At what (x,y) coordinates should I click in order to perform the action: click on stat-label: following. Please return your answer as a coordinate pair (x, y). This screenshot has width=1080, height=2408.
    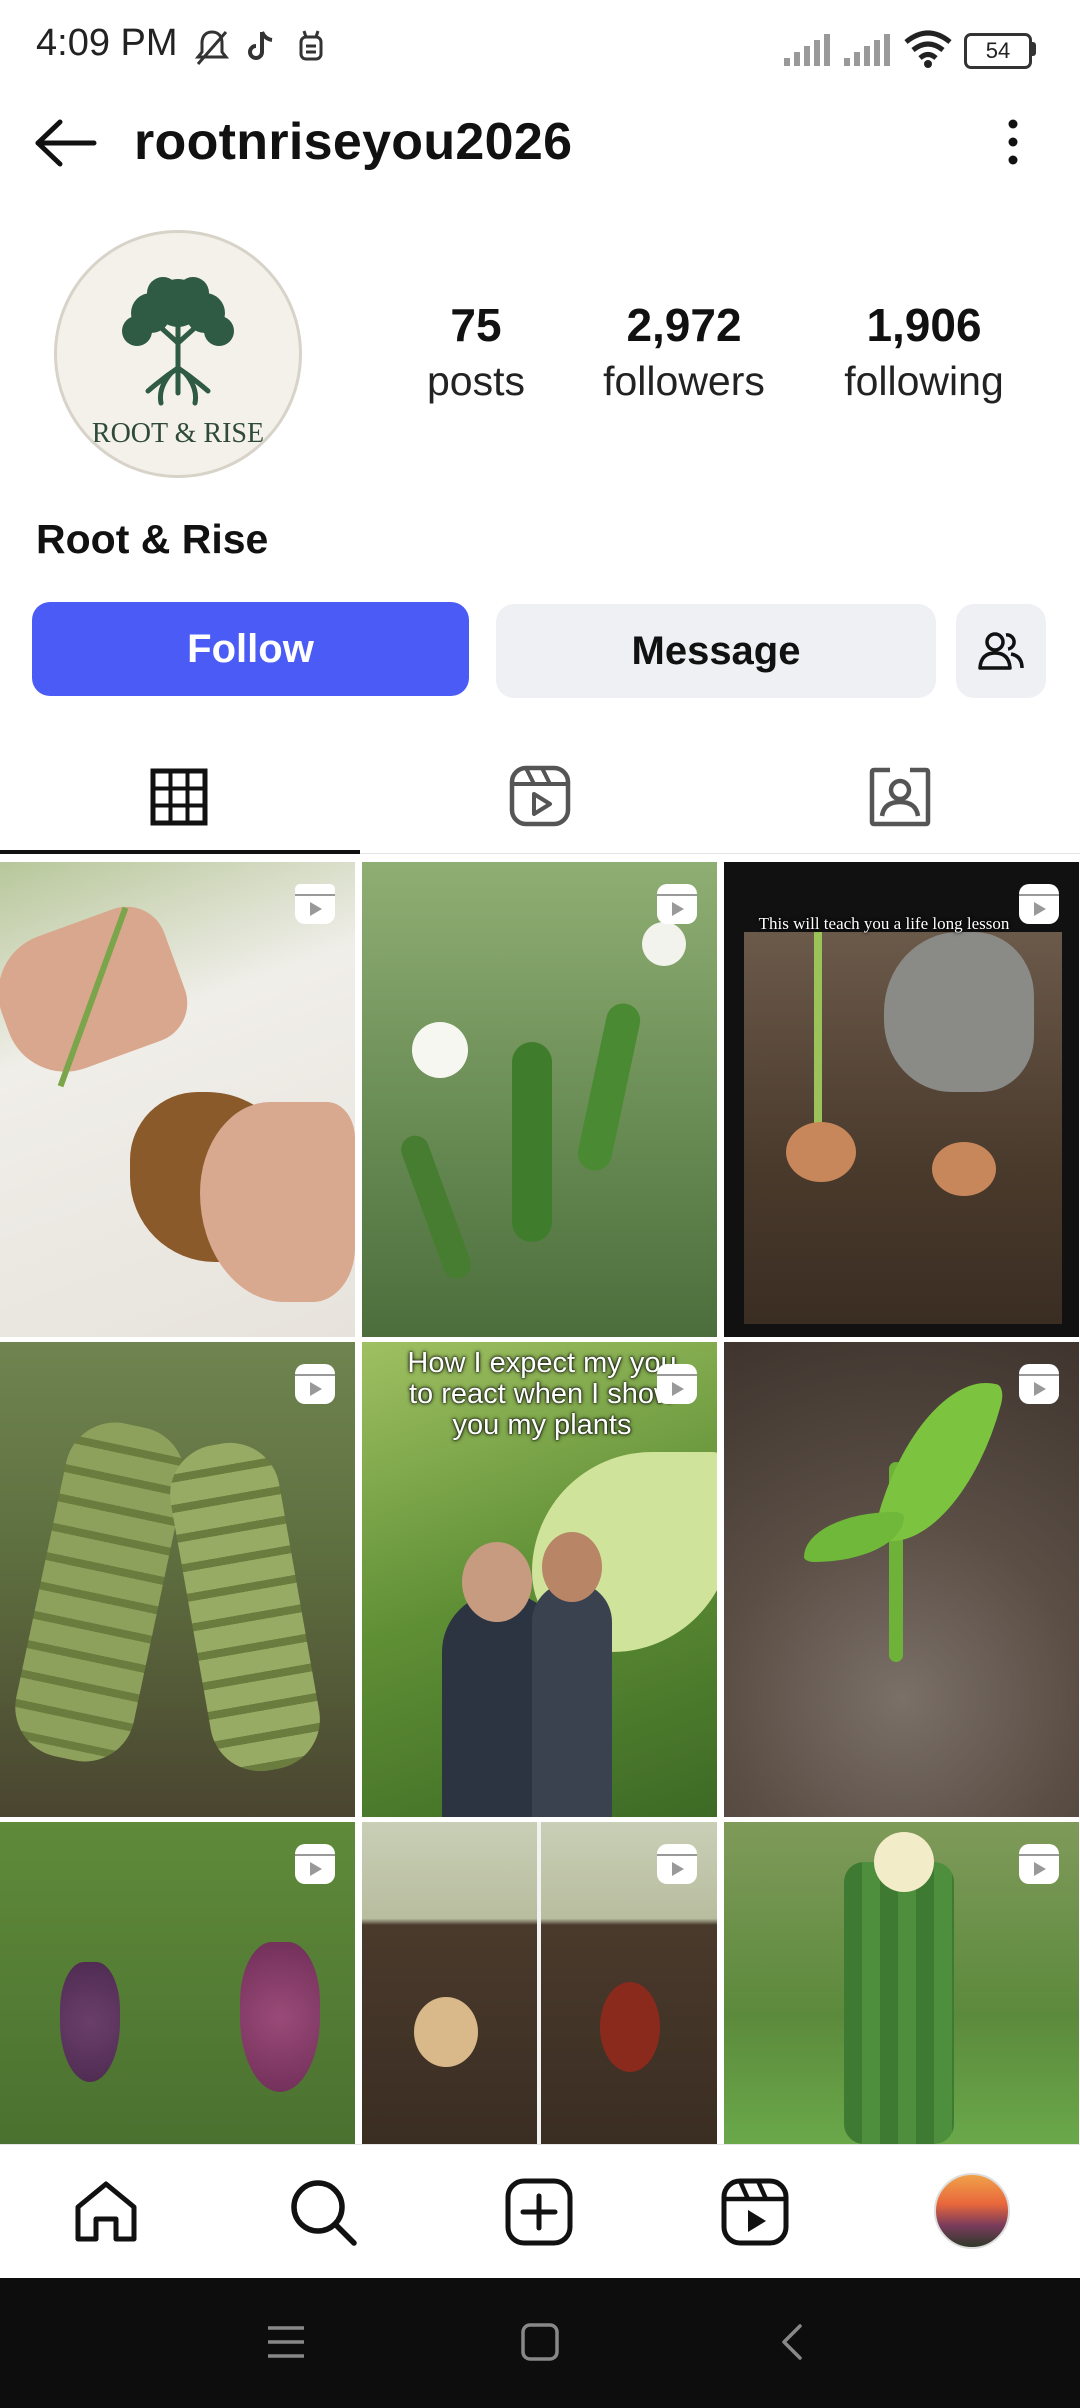
    Looking at the image, I should click on (924, 381).